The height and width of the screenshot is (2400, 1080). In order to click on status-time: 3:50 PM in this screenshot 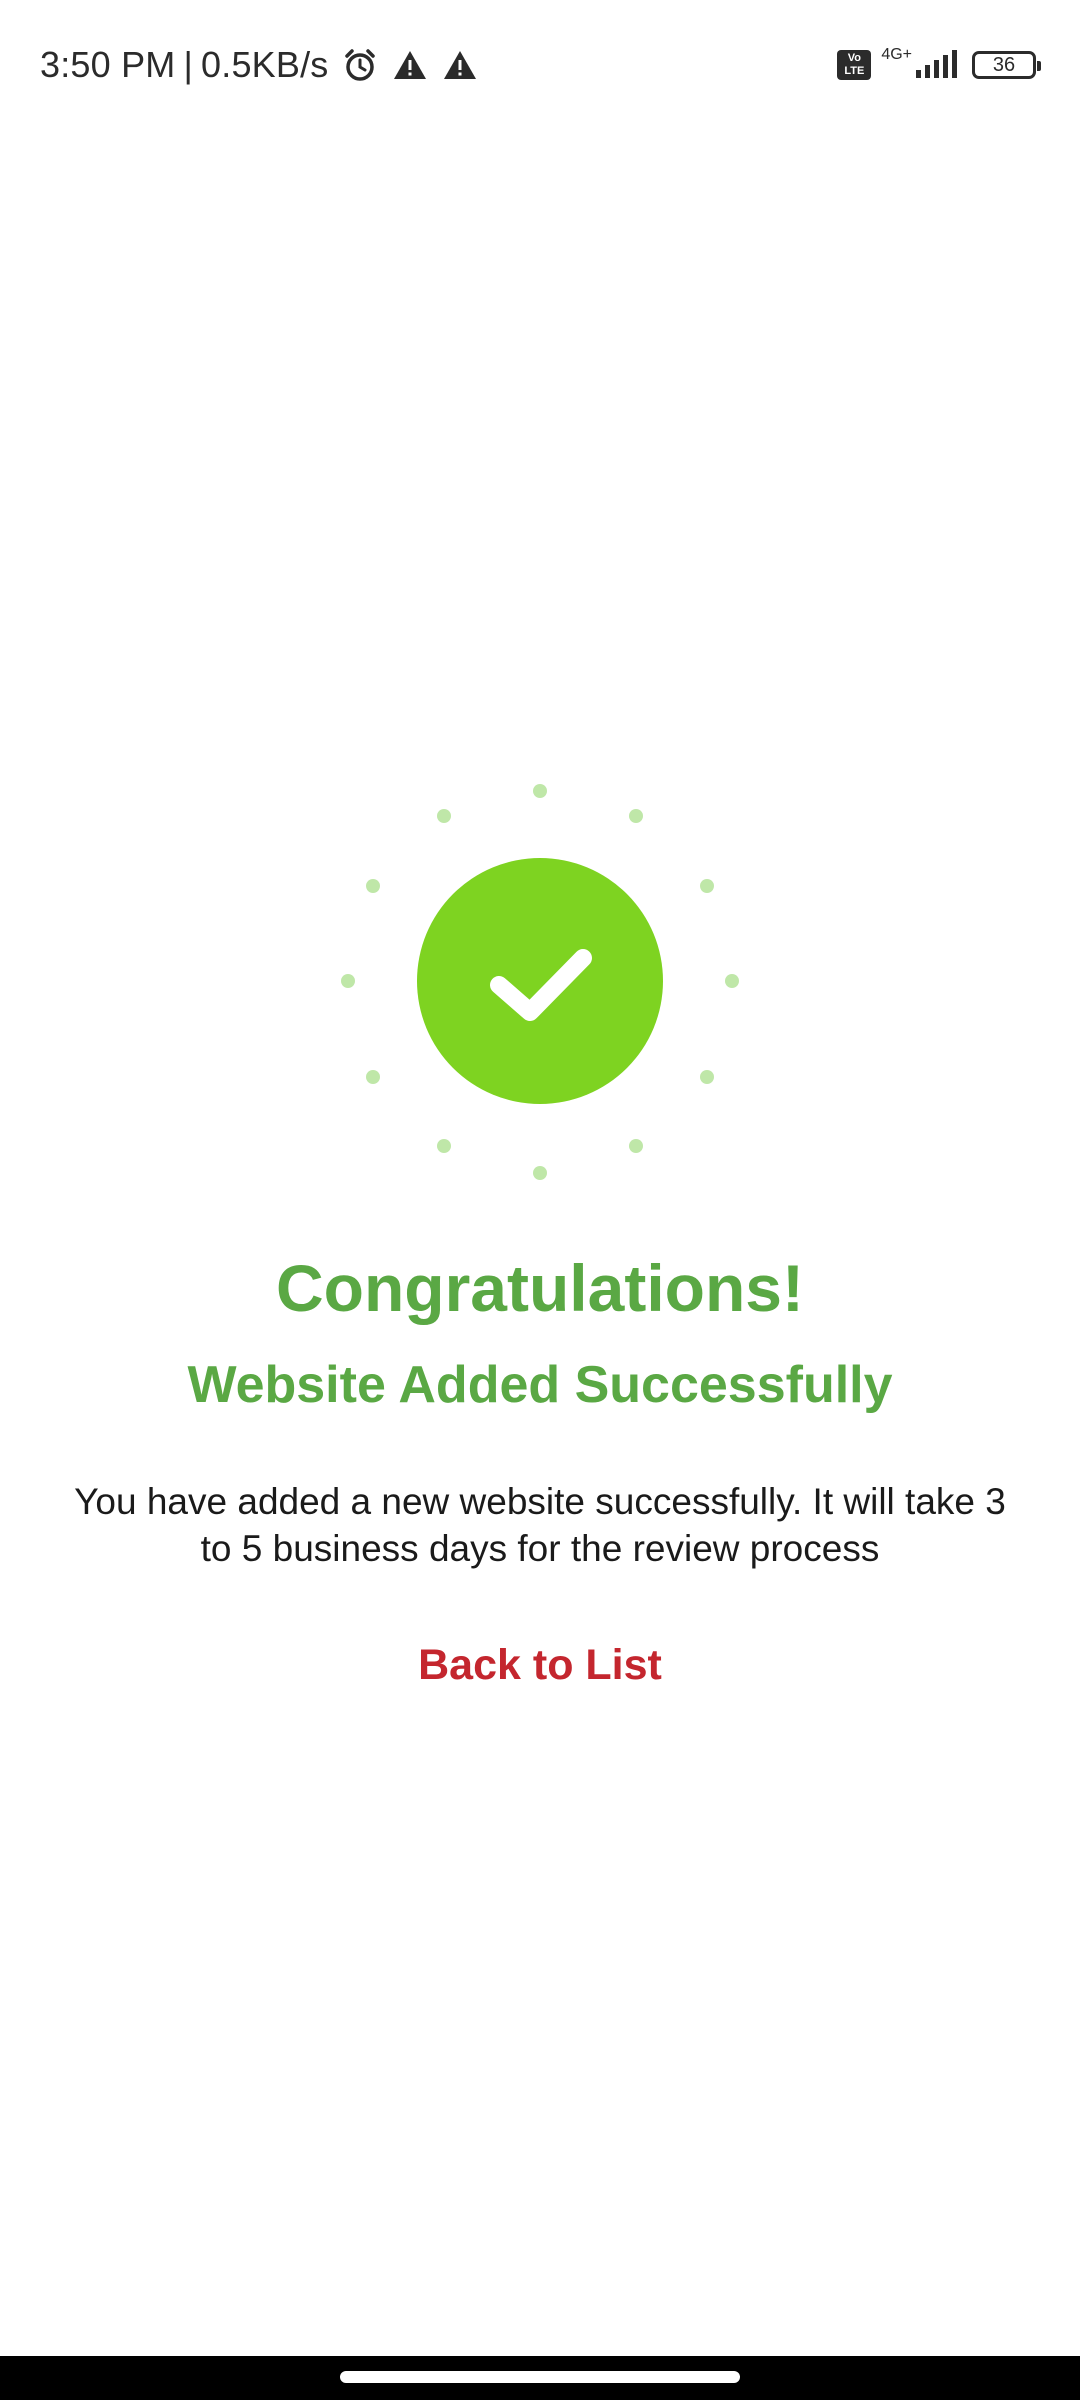, I will do `click(108, 64)`.